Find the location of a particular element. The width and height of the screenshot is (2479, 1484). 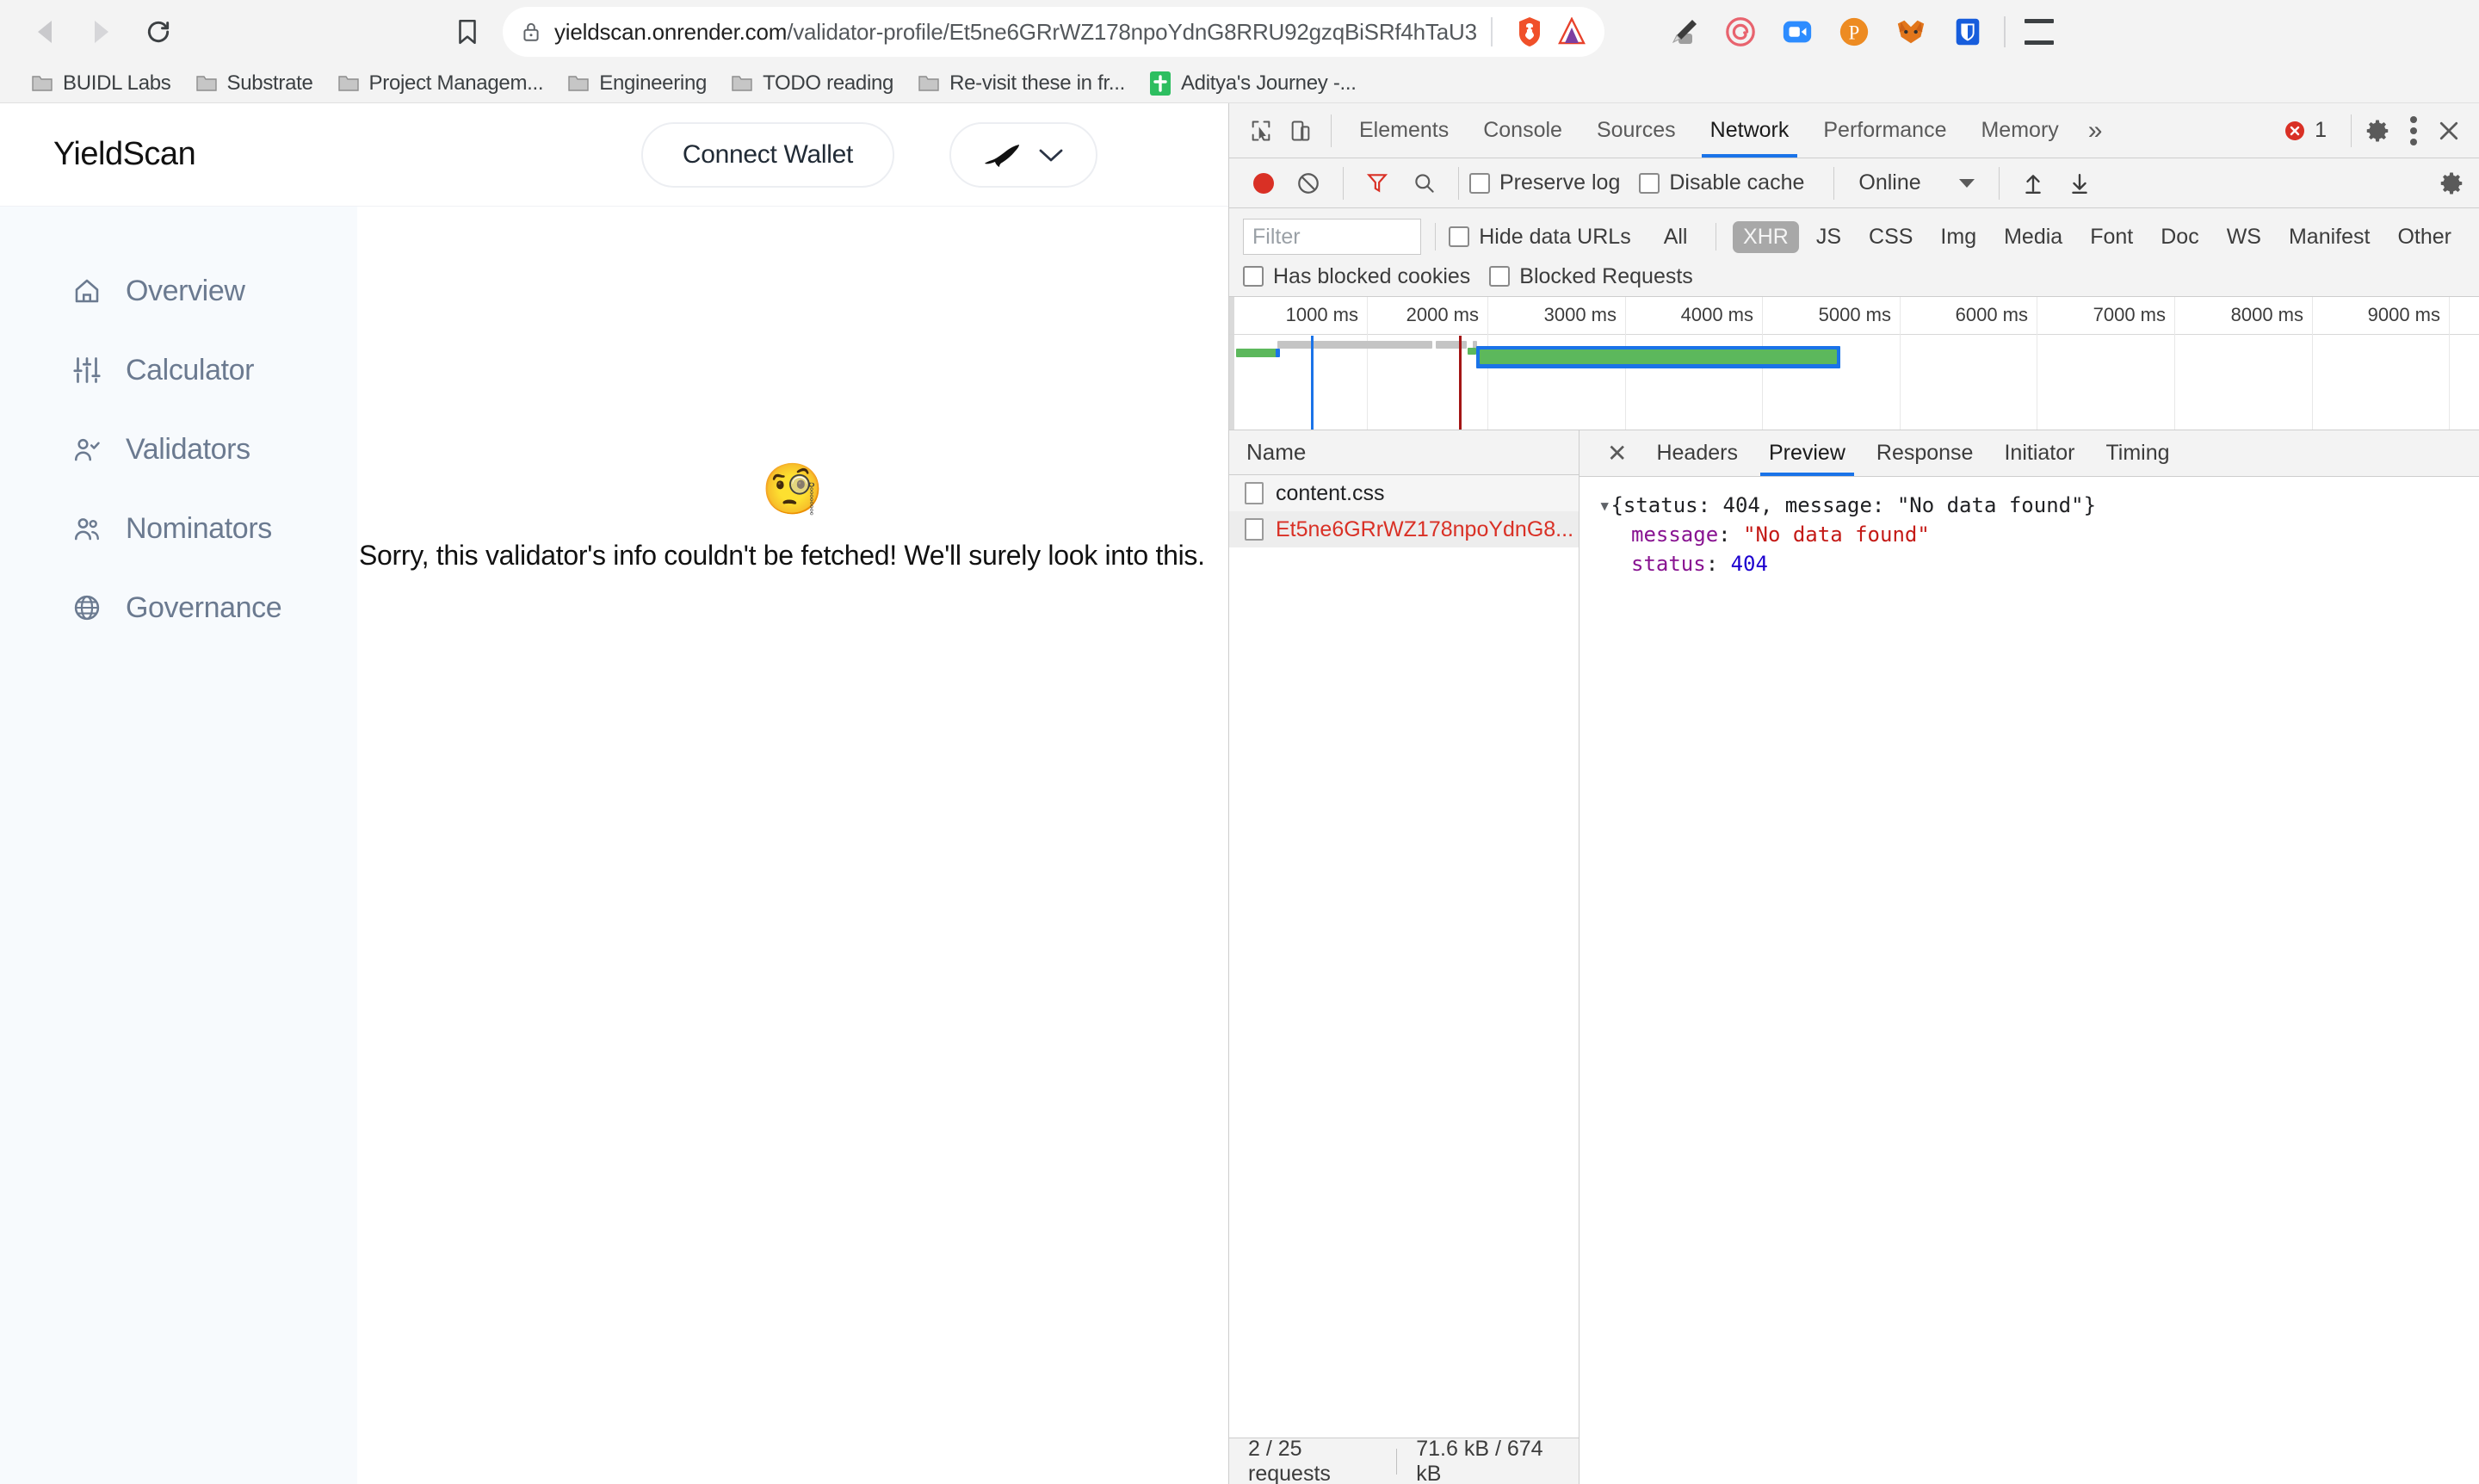

network-settings-gear-icon is located at coordinates (2452, 183).